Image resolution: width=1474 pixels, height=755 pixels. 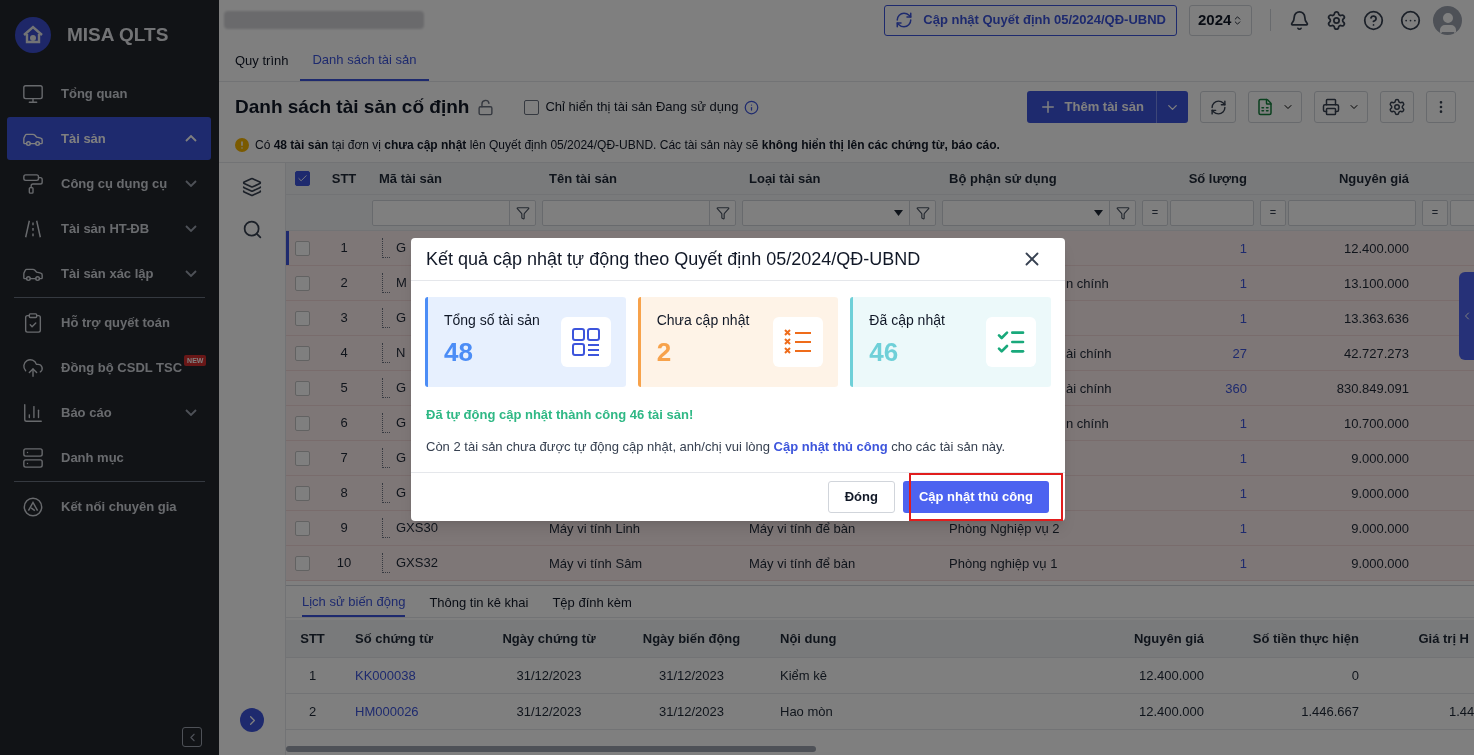 I want to click on table-cell-text: GXS30, so click(x=417, y=528).